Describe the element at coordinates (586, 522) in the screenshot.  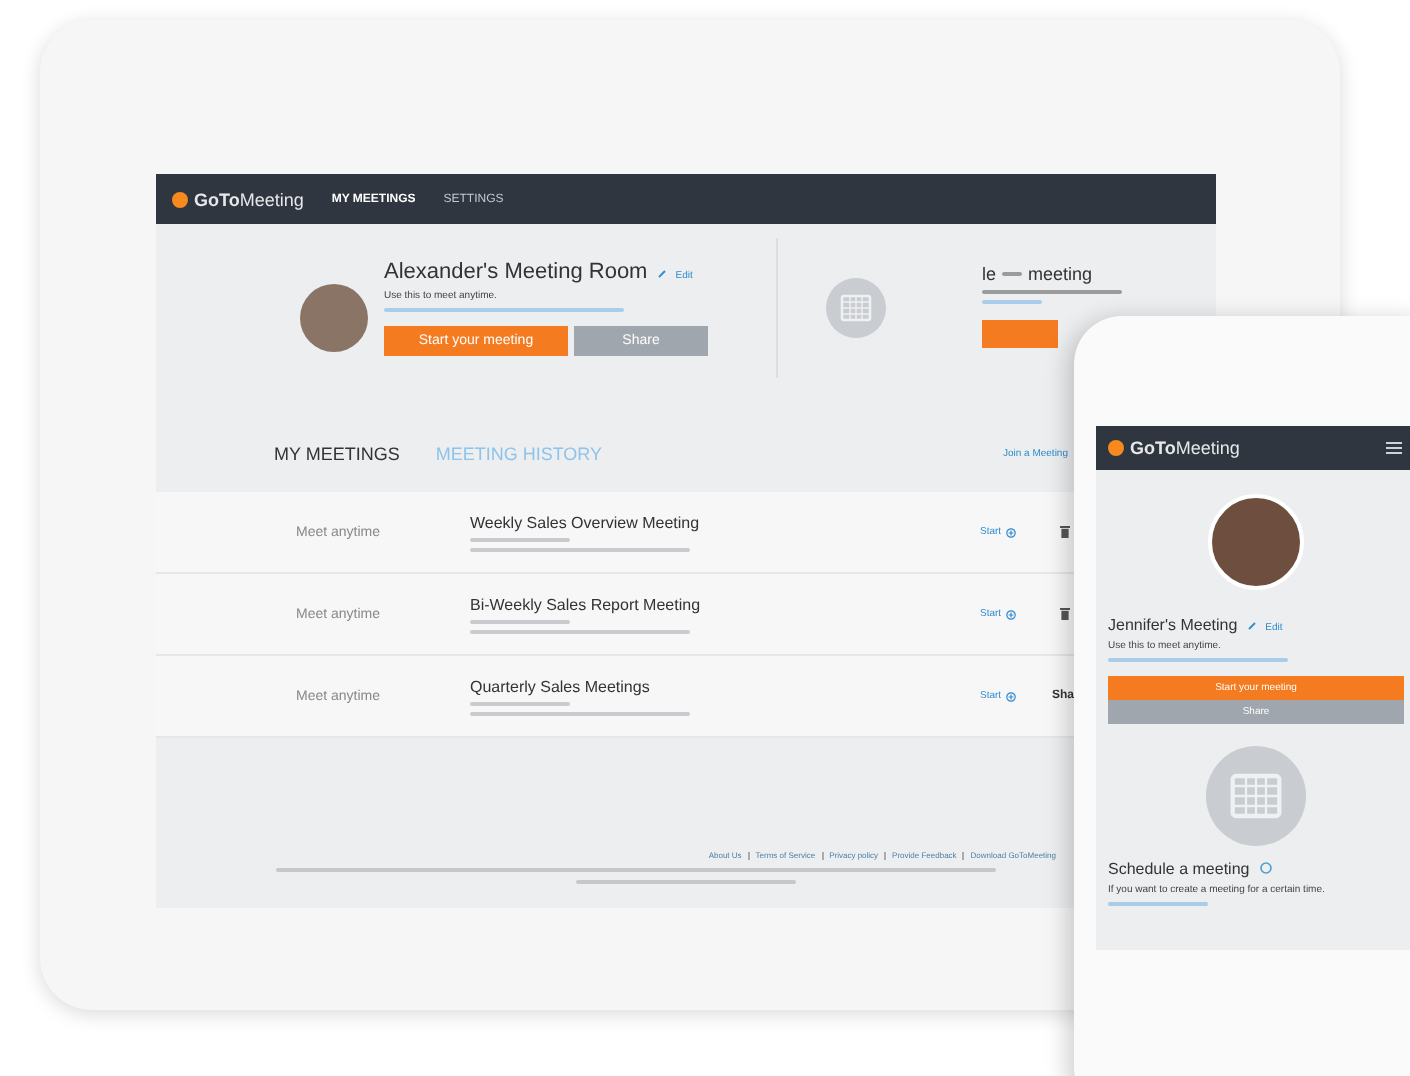
I see `meeting-title: Weekly Sales Overview Meeting` at that location.